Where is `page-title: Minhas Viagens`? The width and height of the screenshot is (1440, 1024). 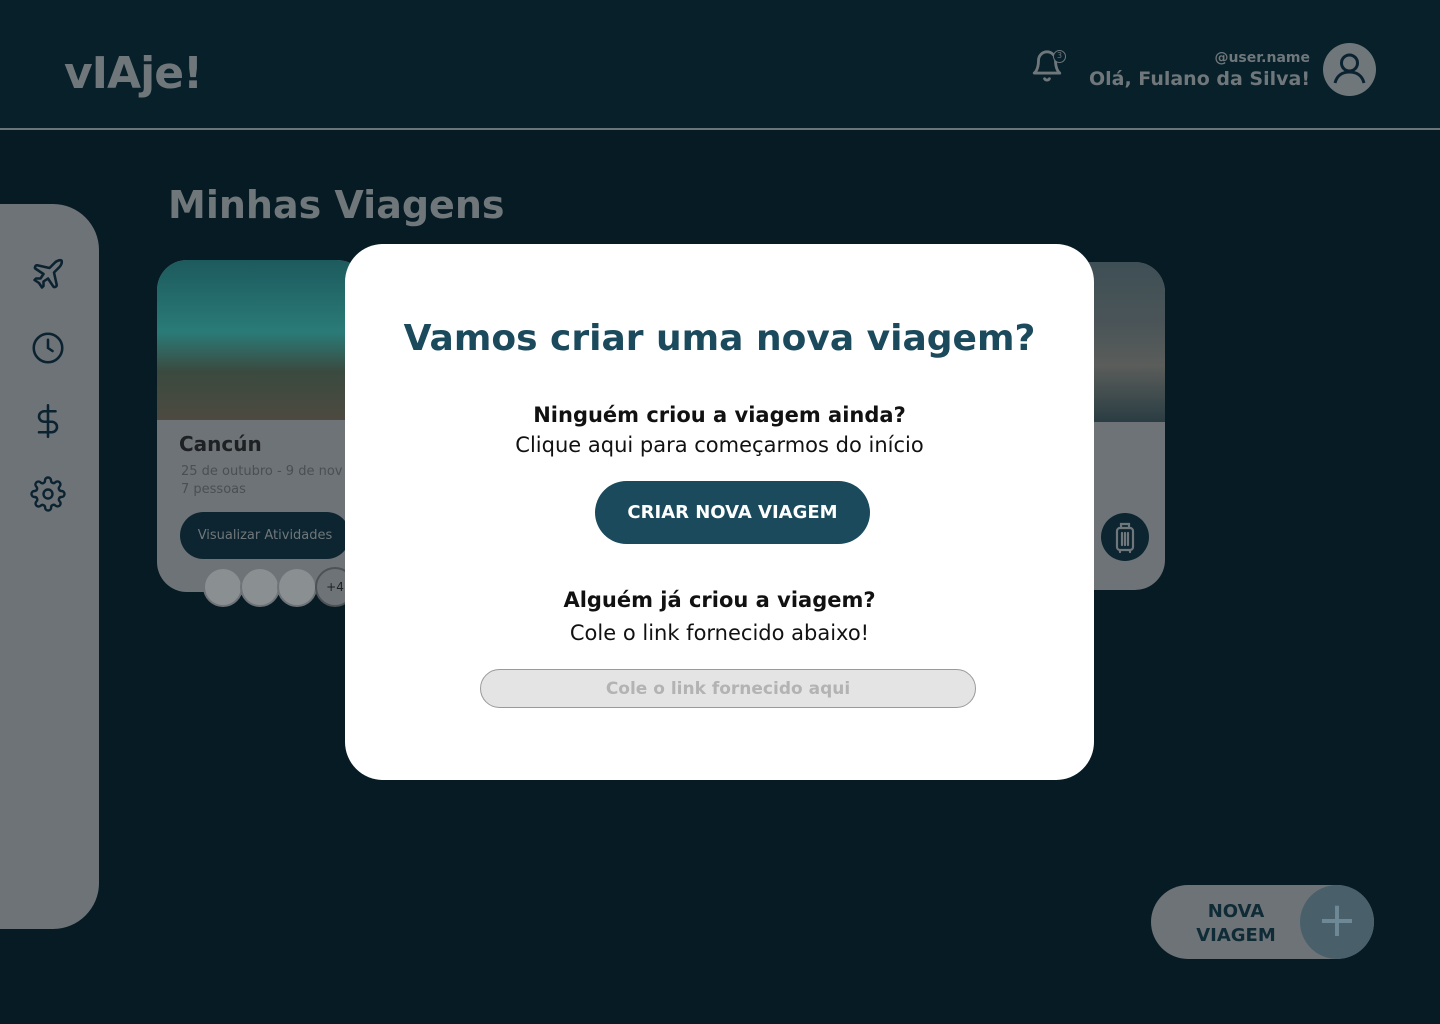
page-title: Minhas Viagens is located at coordinates (336, 205).